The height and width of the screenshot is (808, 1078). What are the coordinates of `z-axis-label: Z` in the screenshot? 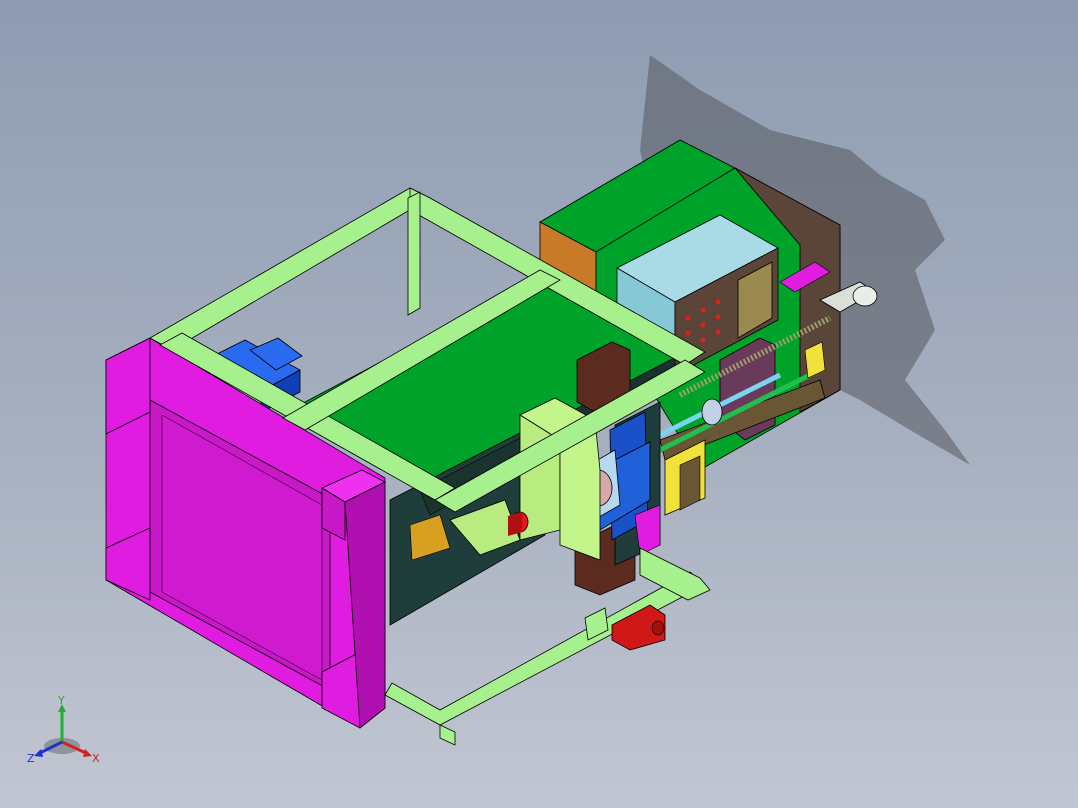 It's located at (31, 758).